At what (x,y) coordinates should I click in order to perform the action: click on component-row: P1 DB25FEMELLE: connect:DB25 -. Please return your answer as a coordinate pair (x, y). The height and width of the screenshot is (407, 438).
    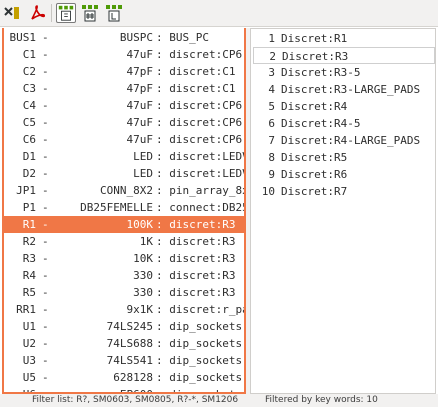
    Looking at the image, I should click on (124, 207).